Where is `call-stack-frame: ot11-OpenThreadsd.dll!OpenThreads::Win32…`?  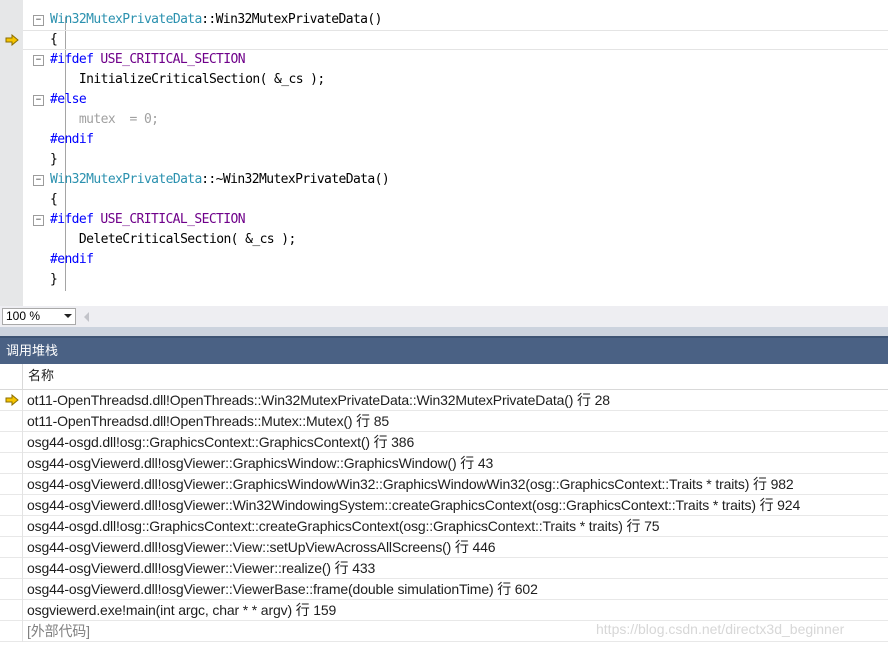
call-stack-frame: ot11-OpenThreadsd.dll!OpenThreads::Win32… is located at coordinates (444, 400).